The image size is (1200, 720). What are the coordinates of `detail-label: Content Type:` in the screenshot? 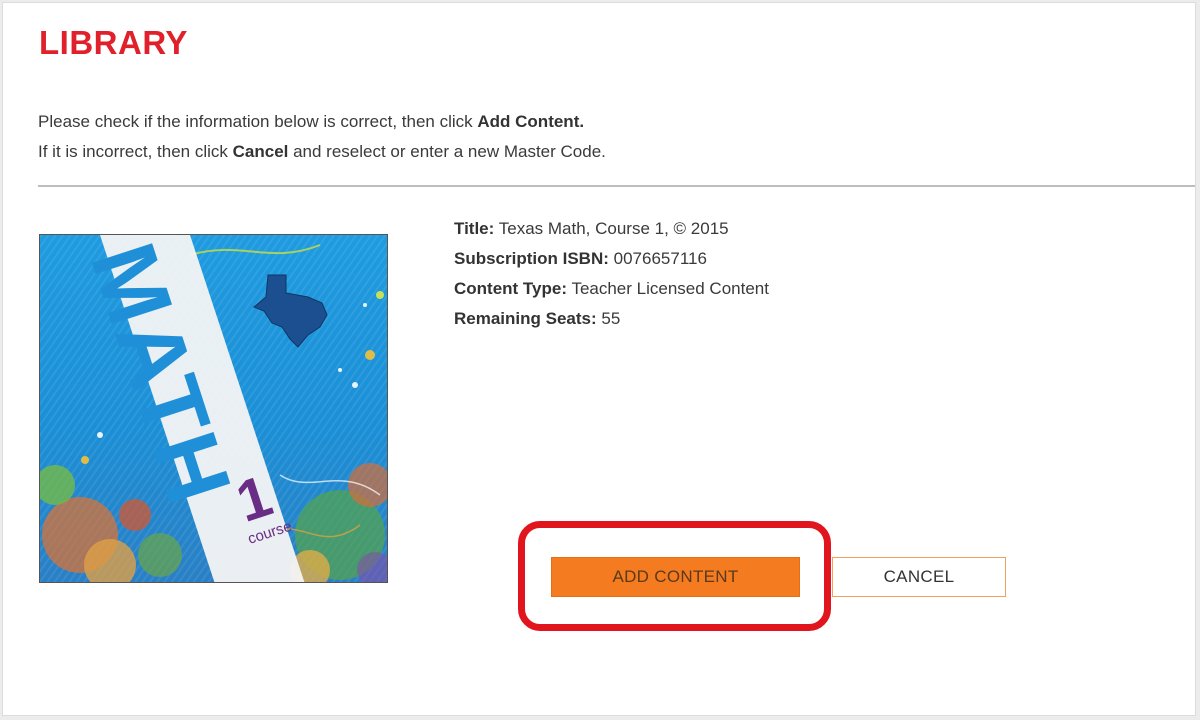 It's located at (511, 288).